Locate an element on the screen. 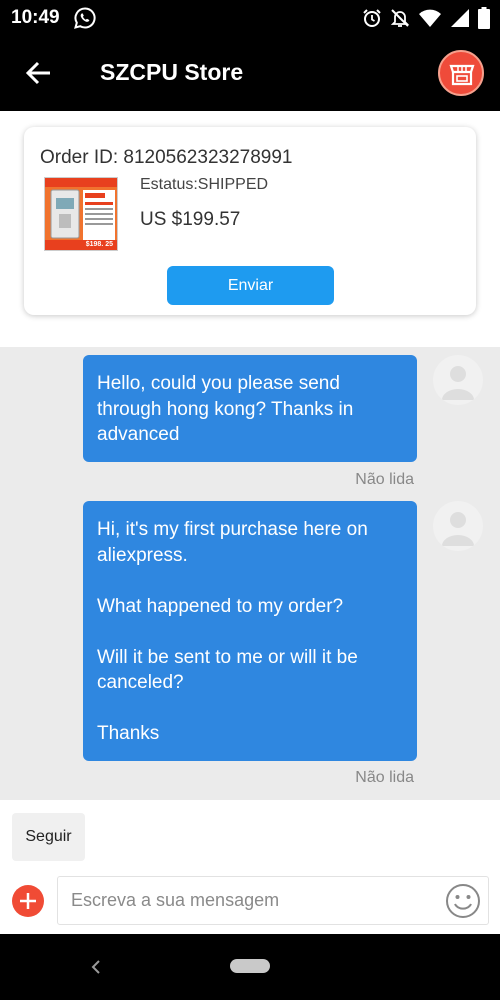 This screenshot has height=1000, width=500. whatsapp-icon is located at coordinates (85, 18).